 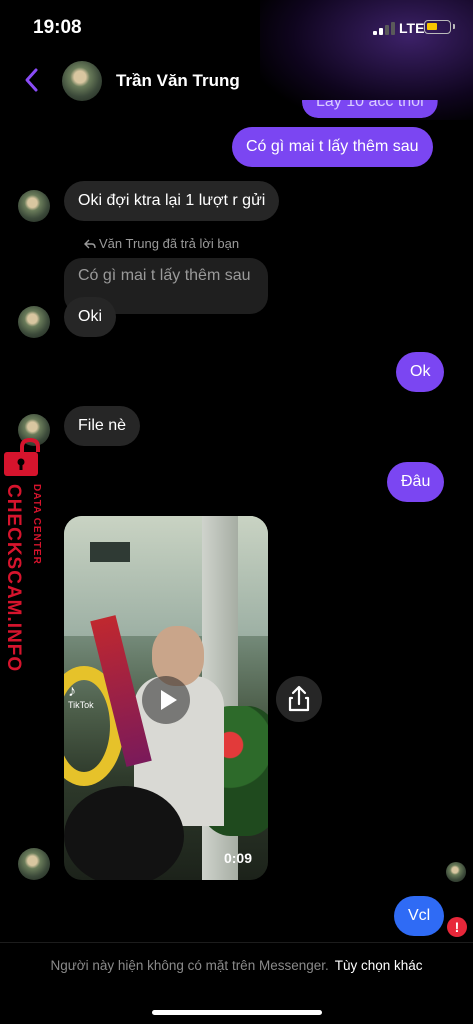 What do you see at coordinates (36, 524) in the screenshot?
I see `watermark-subtitle: DATA CENTER` at bounding box center [36, 524].